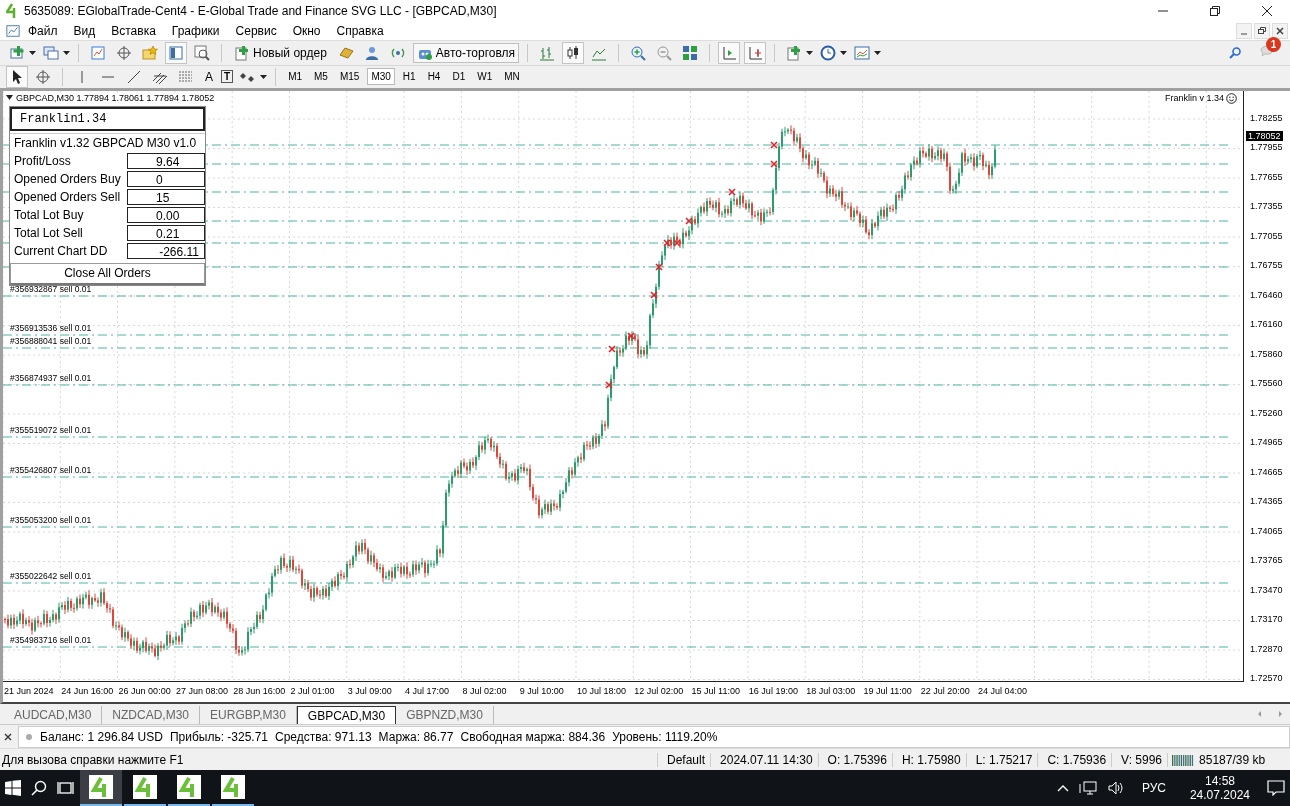 The image size is (1290, 806). Describe the element at coordinates (48, 232) in the screenshot. I see `stat-label: Total Lot Sell` at that location.